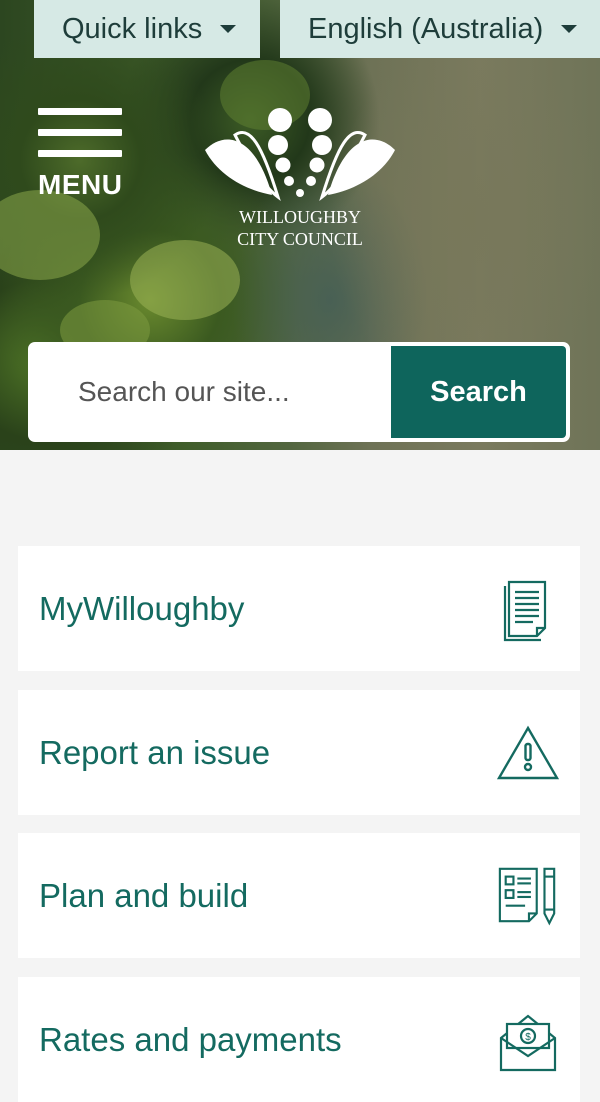  I want to click on hamburger-icon, so click(80, 111).